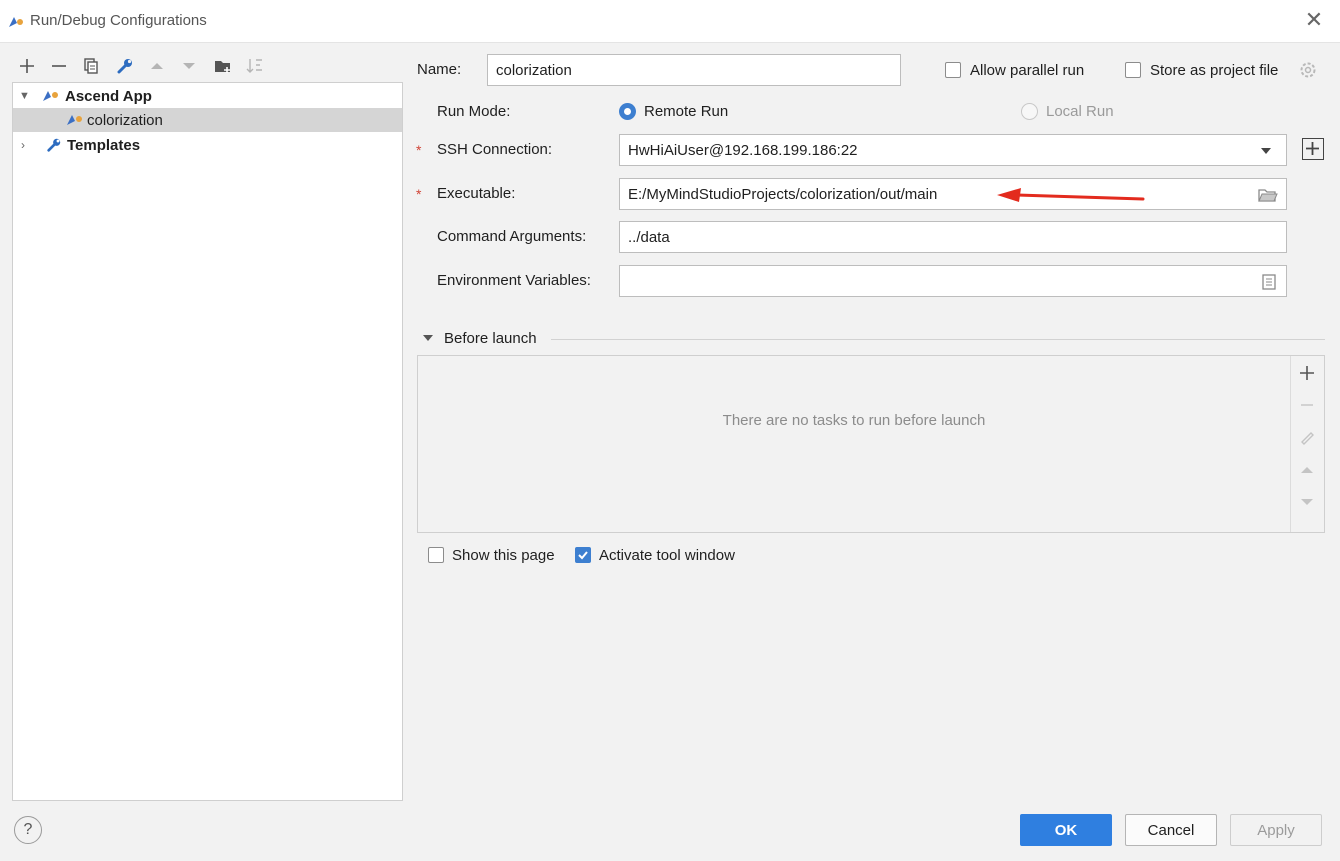 The height and width of the screenshot is (861, 1340). What do you see at coordinates (871, 444) in the screenshot?
I see `before-launch-task-list: There are no tasks to run before launch` at bounding box center [871, 444].